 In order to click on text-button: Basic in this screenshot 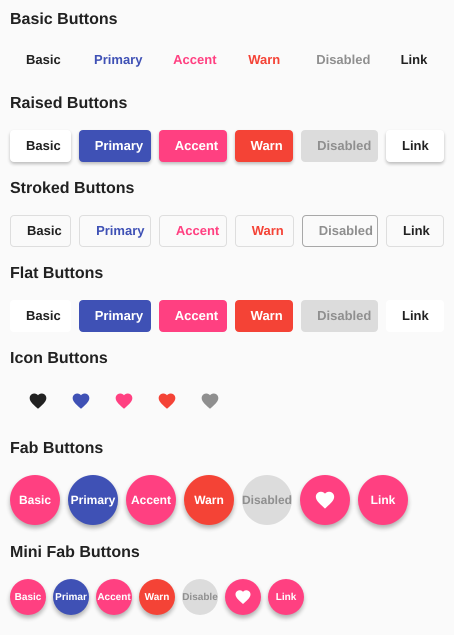, I will do `click(40, 60)`.